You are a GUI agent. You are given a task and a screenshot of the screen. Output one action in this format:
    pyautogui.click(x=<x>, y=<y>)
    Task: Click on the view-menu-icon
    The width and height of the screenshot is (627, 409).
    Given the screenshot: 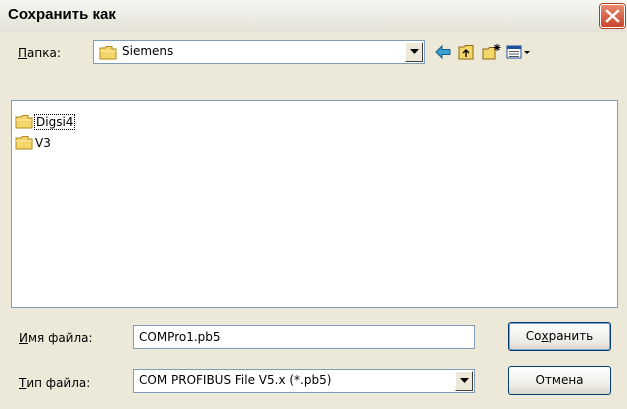 What is the action you would take?
    pyautogui.click(x=518, y=52)
    